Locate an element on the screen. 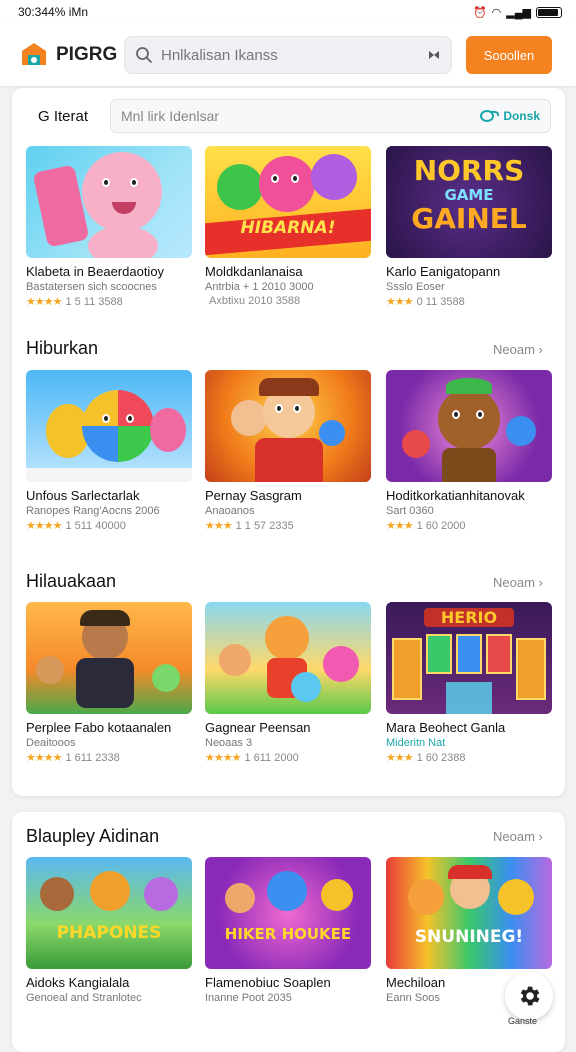  game-thumbnail: HIKER HOUKEE is located at coordinates (288, 913).